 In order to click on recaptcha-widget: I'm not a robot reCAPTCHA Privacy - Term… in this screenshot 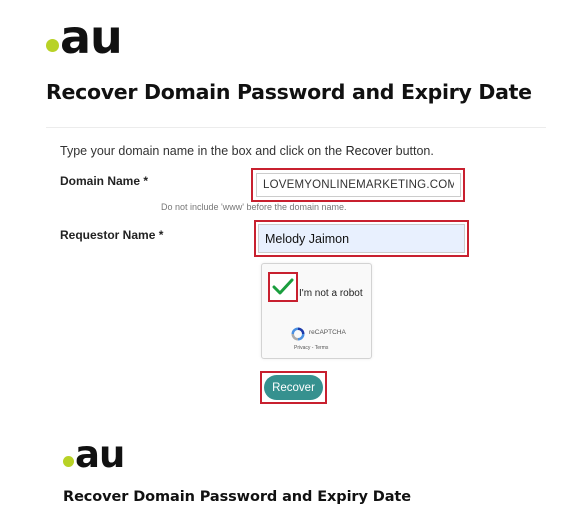, I will do `click(316, 311)`.